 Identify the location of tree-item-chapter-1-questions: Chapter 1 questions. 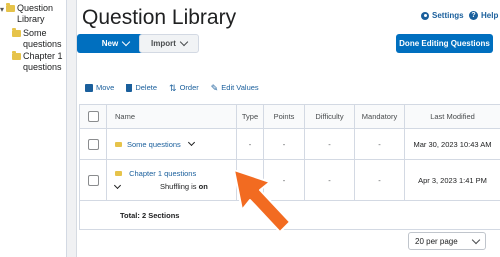
(37, 62).